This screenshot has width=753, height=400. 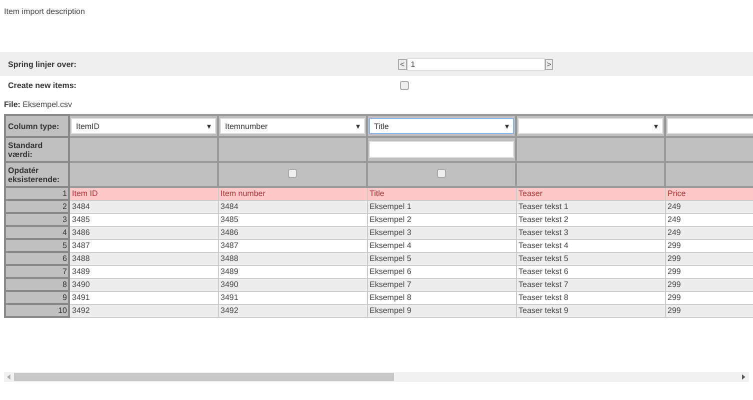 I want to click on row-number: 5, so click(x=37, y=245).